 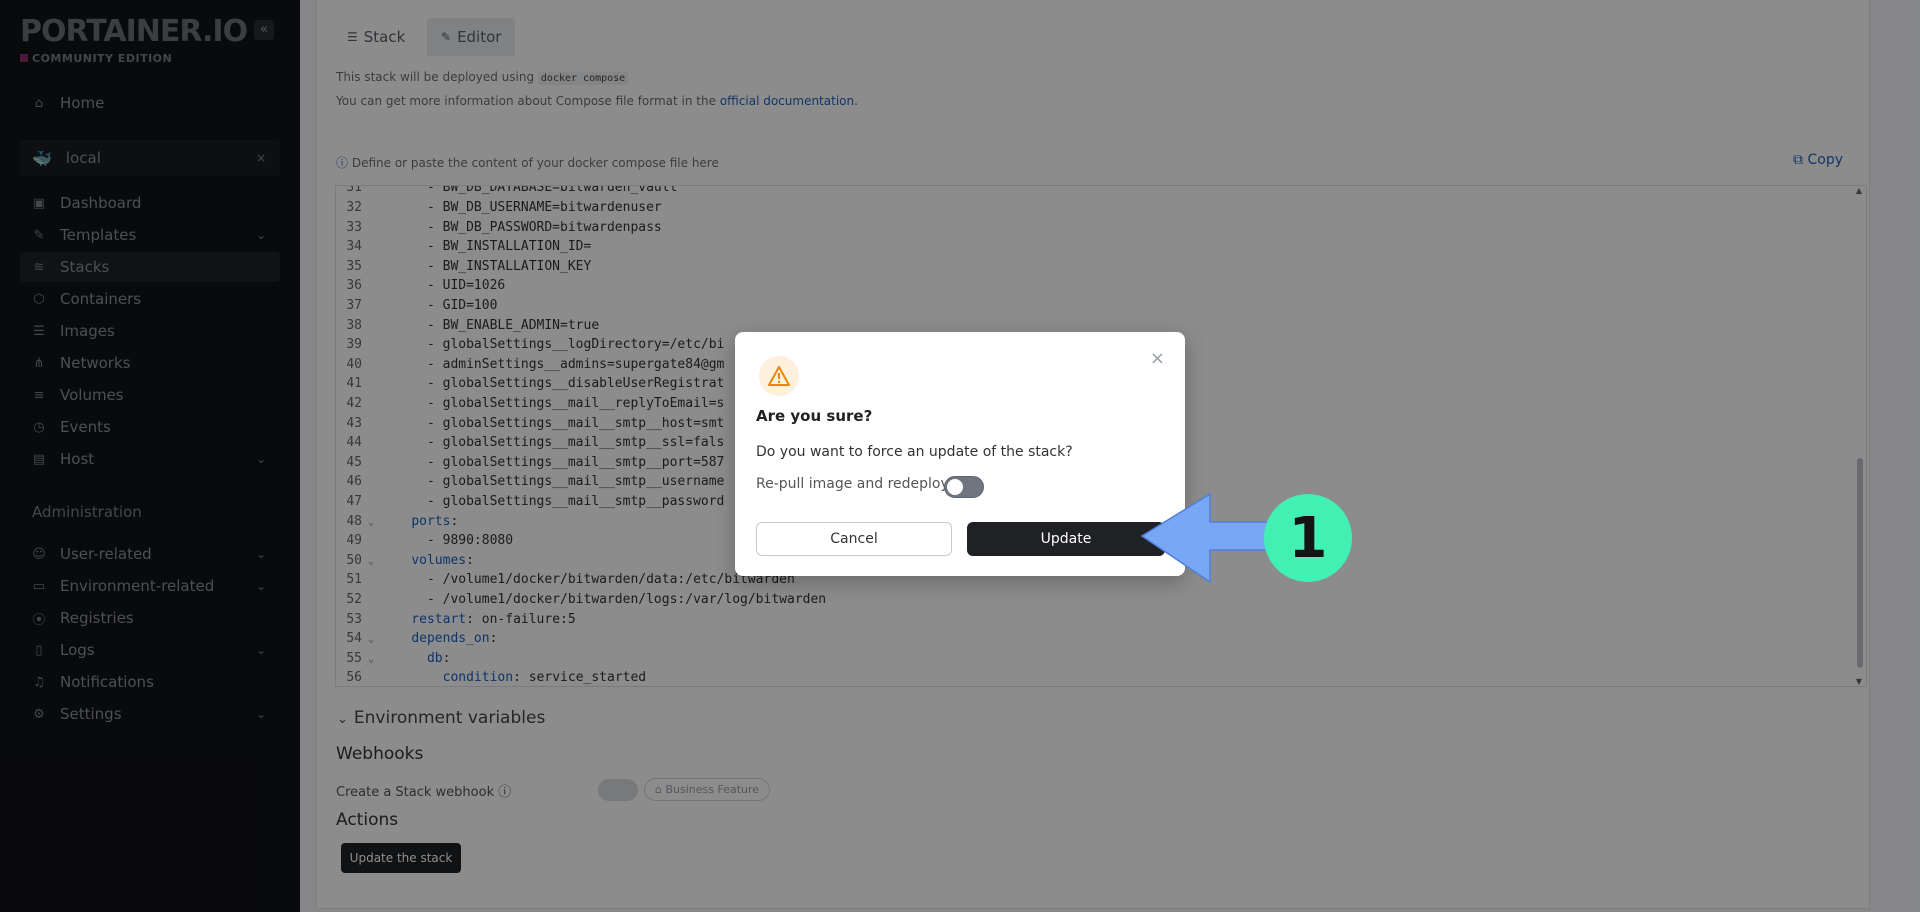 I want to click on close-icon: ×, so click(x=1157, y=358).